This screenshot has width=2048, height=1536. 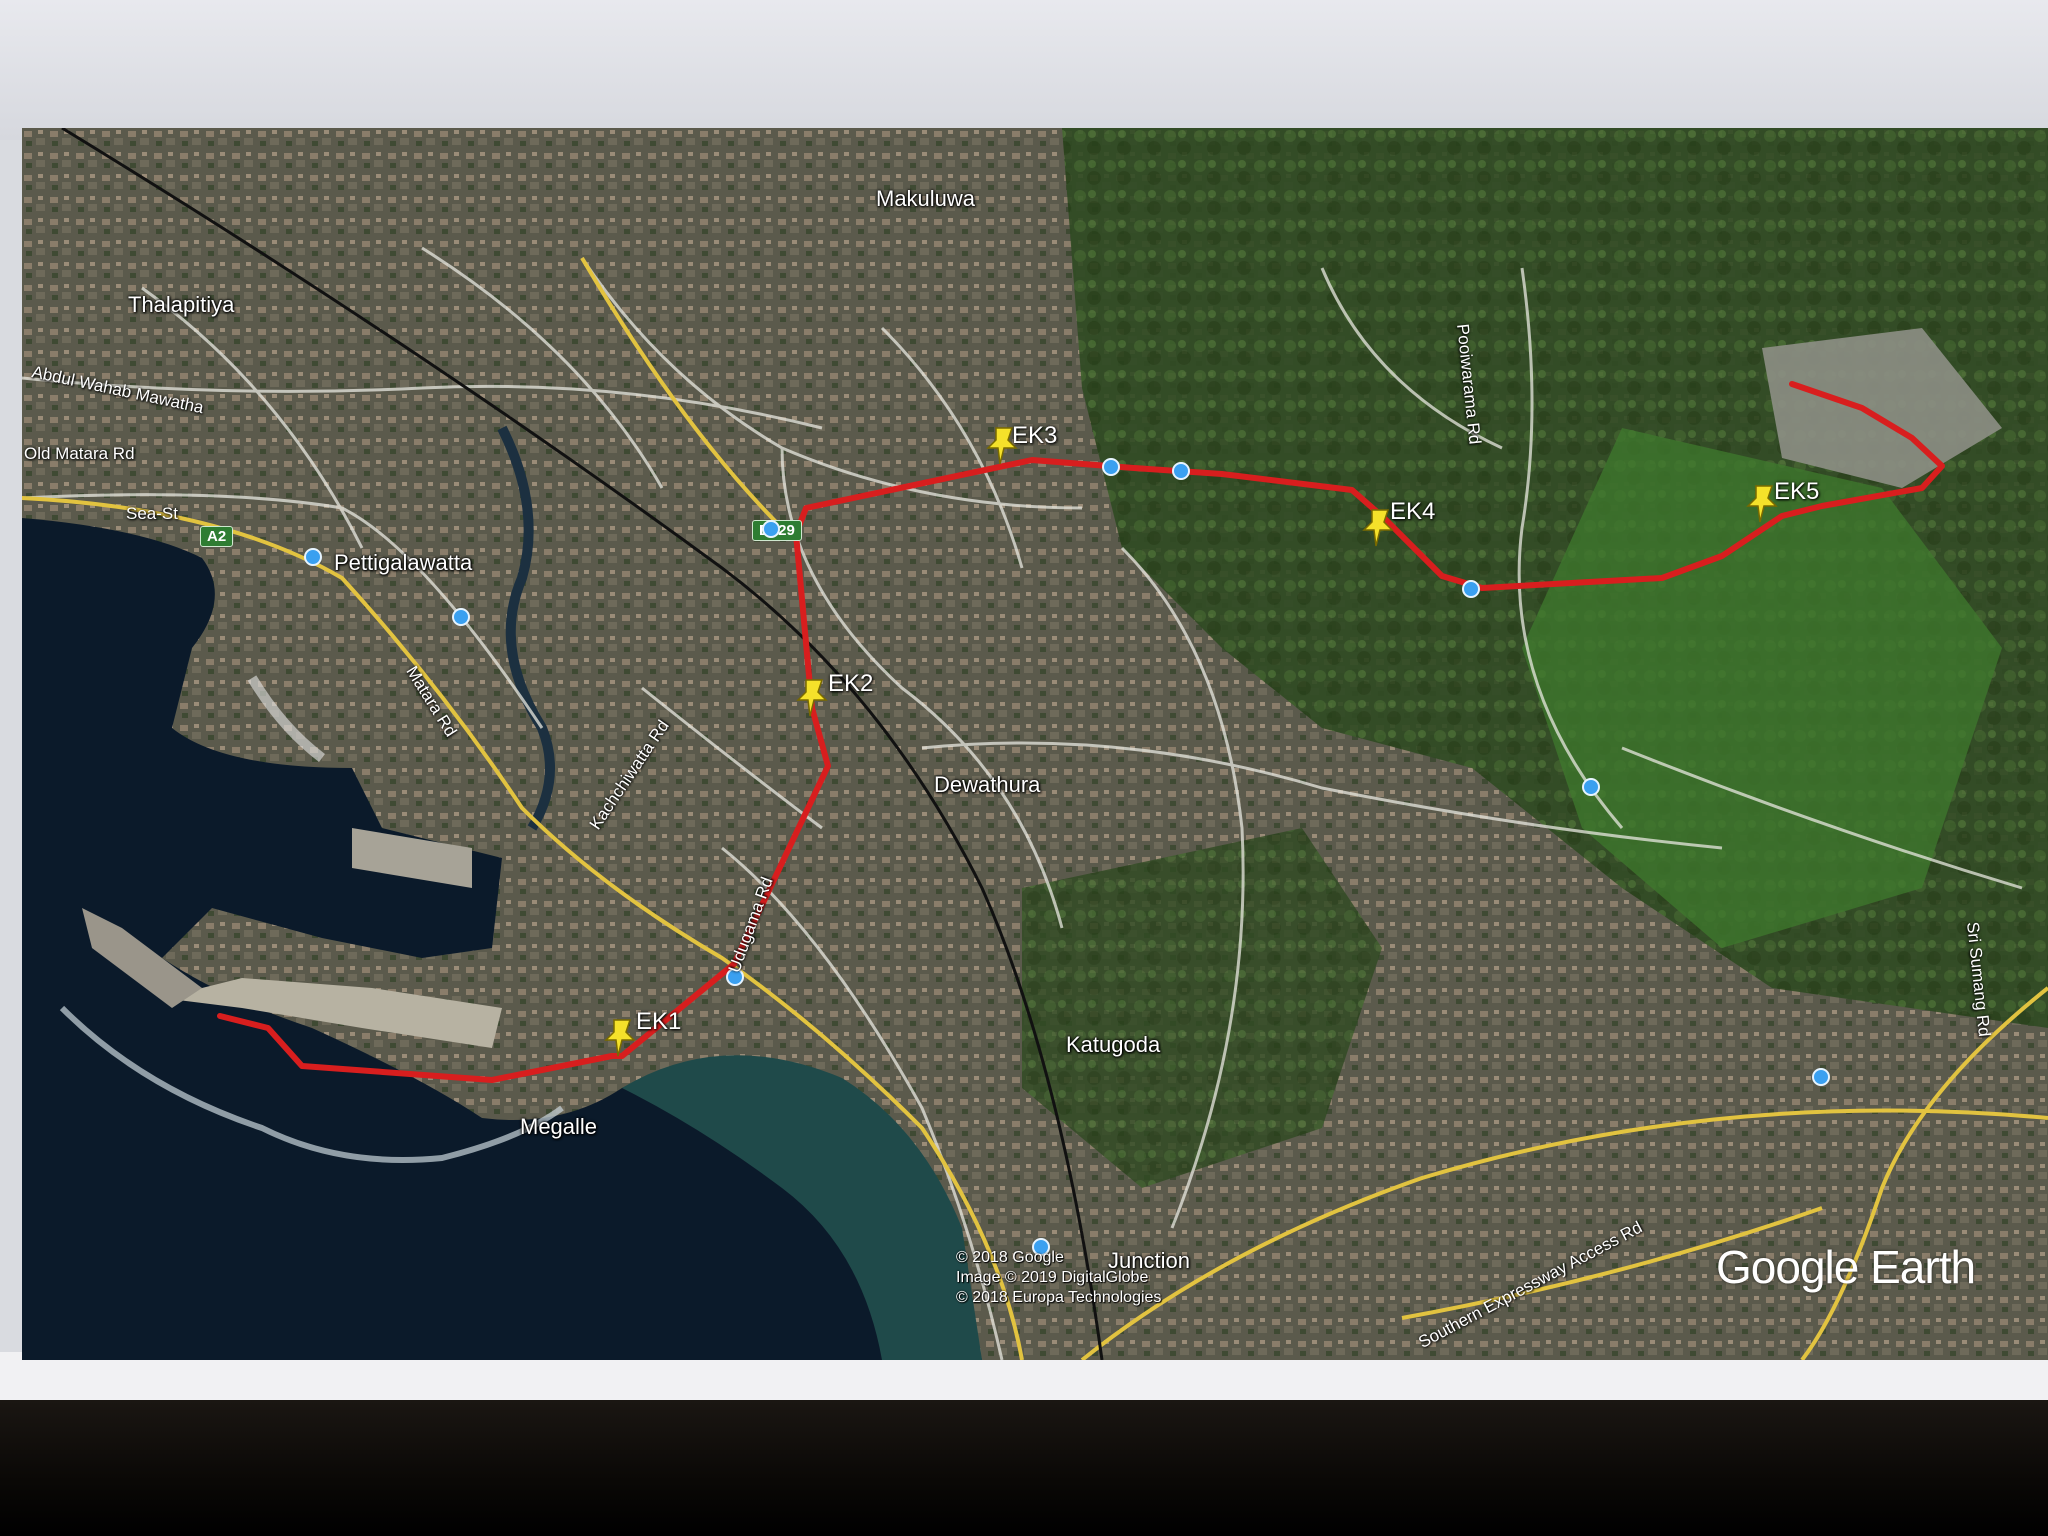 I want to click on place-label-dewathura: Dewathura, so click(x=987, y=784).